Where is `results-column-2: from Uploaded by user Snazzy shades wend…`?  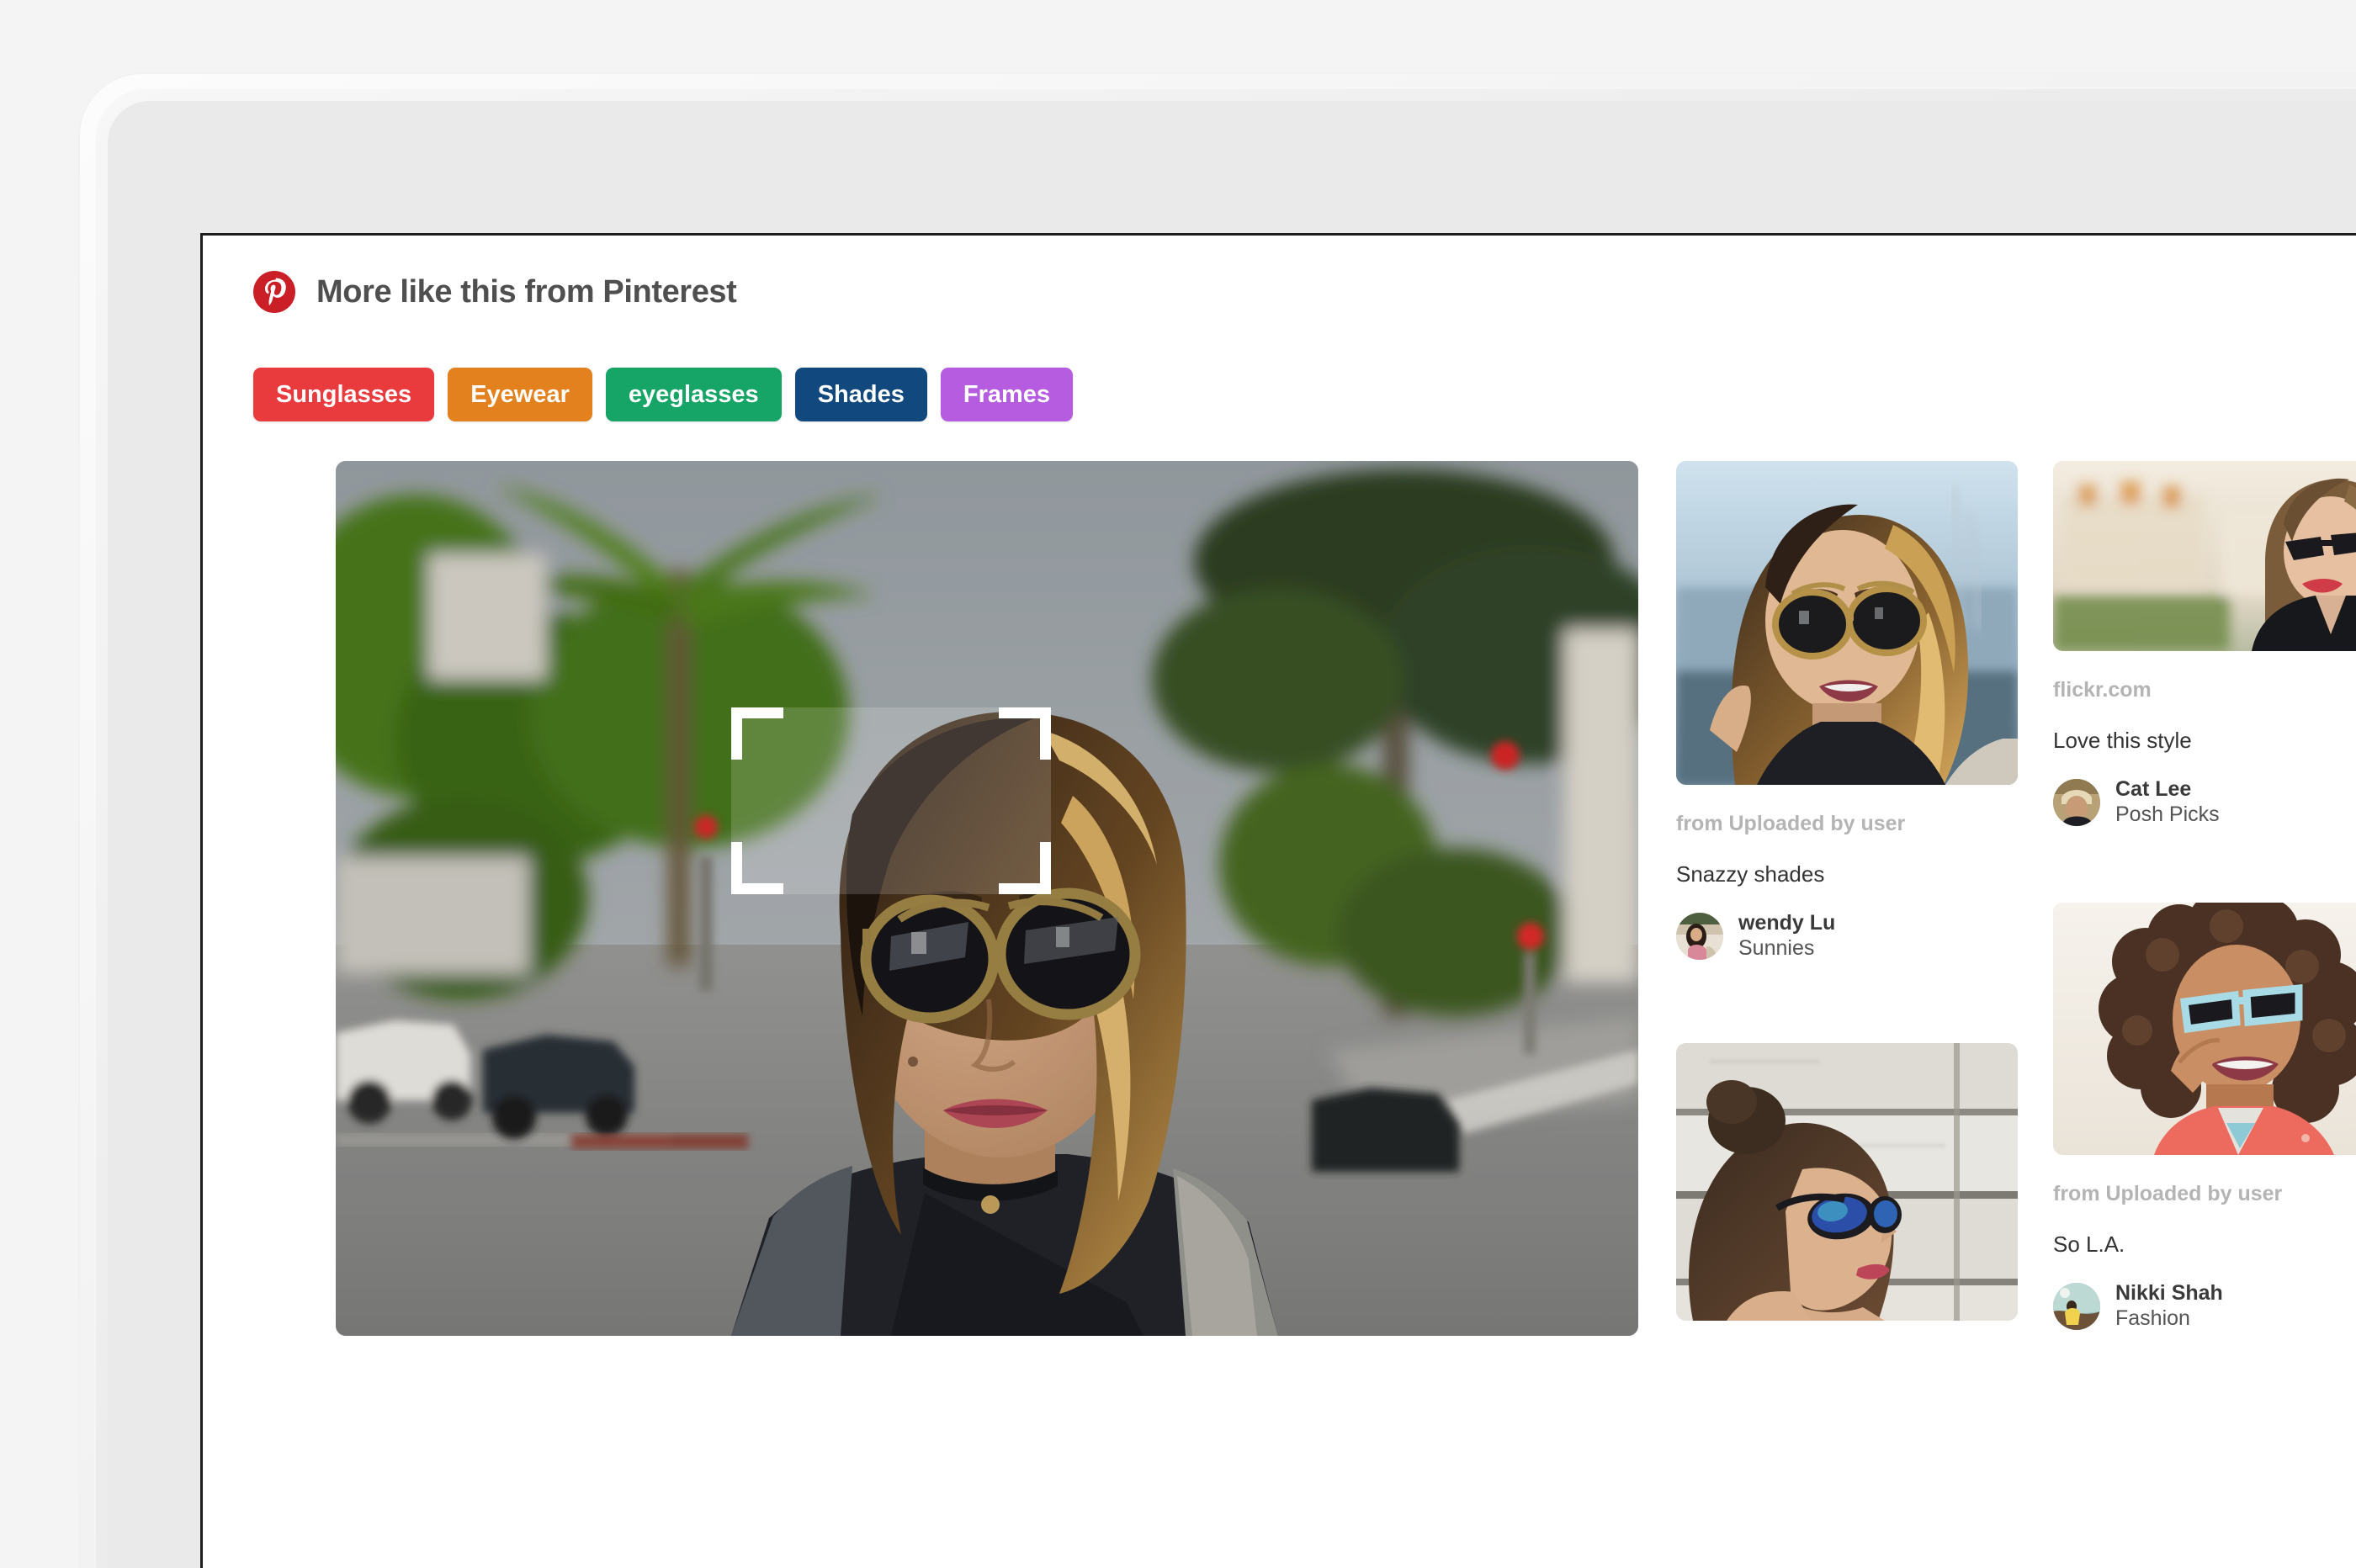
results-column-2: from Uploaded by user Snazzy shades wend… is located at coordinates (1847, 891).